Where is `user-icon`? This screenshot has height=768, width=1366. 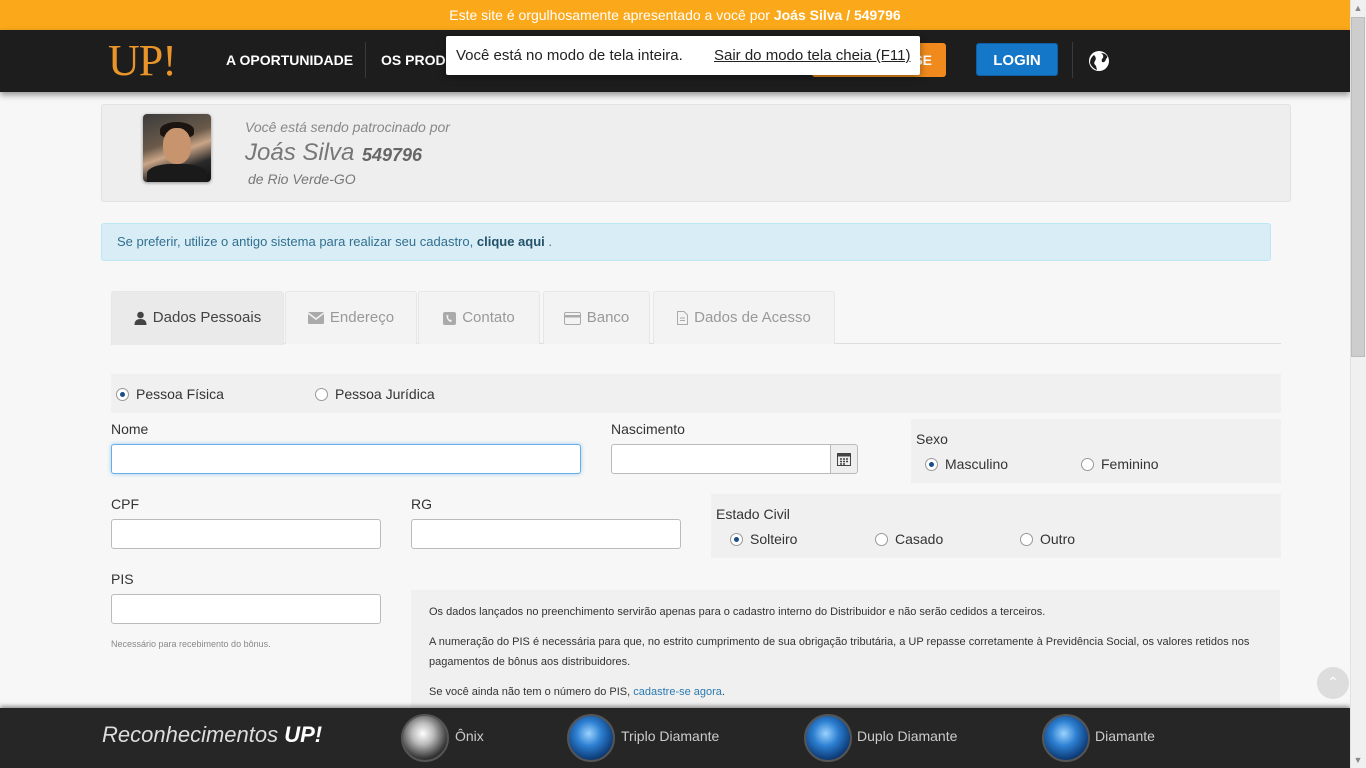 user-icon is located at coordinates (140, 318).